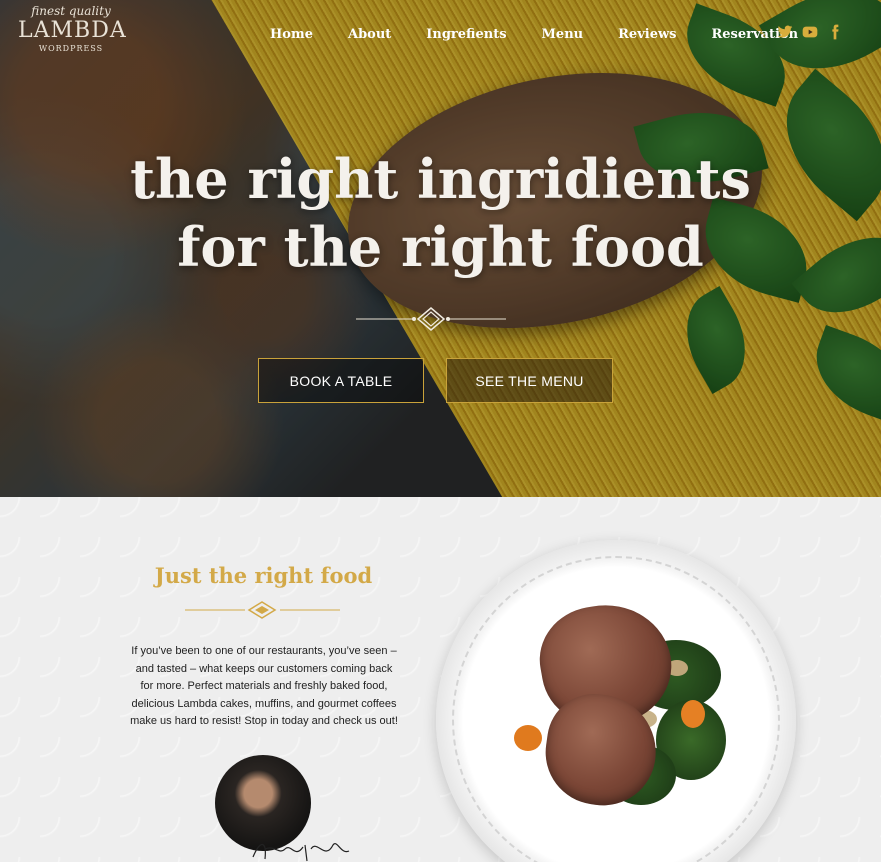  I want to click on nav-item-about: About, so click(369, 34).